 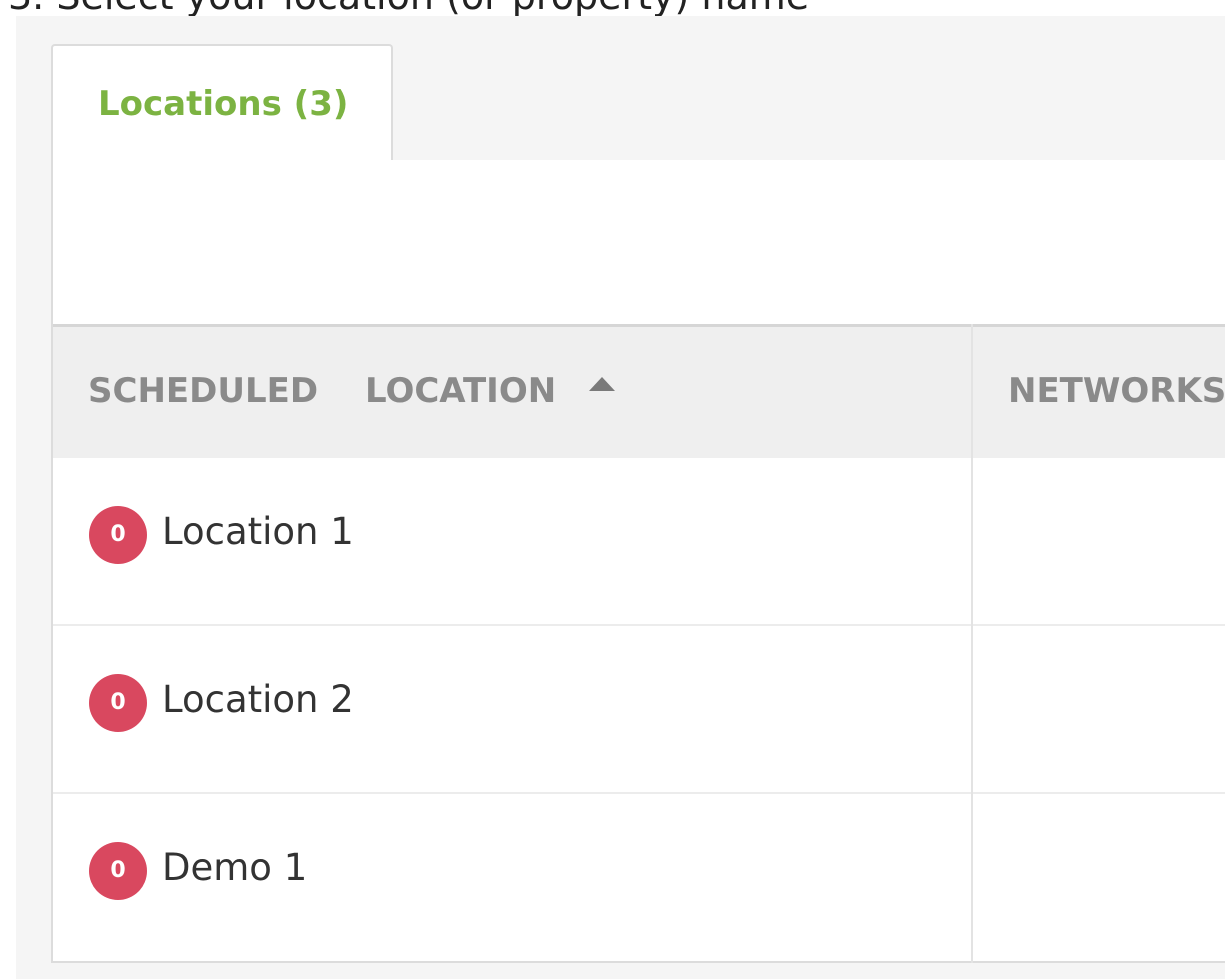 What do you see at coordinates (639, 391) in the screenshot?
I see `table-header: SCHEDULED LOCATION NETWORKS` at bounding box center [639, 391].